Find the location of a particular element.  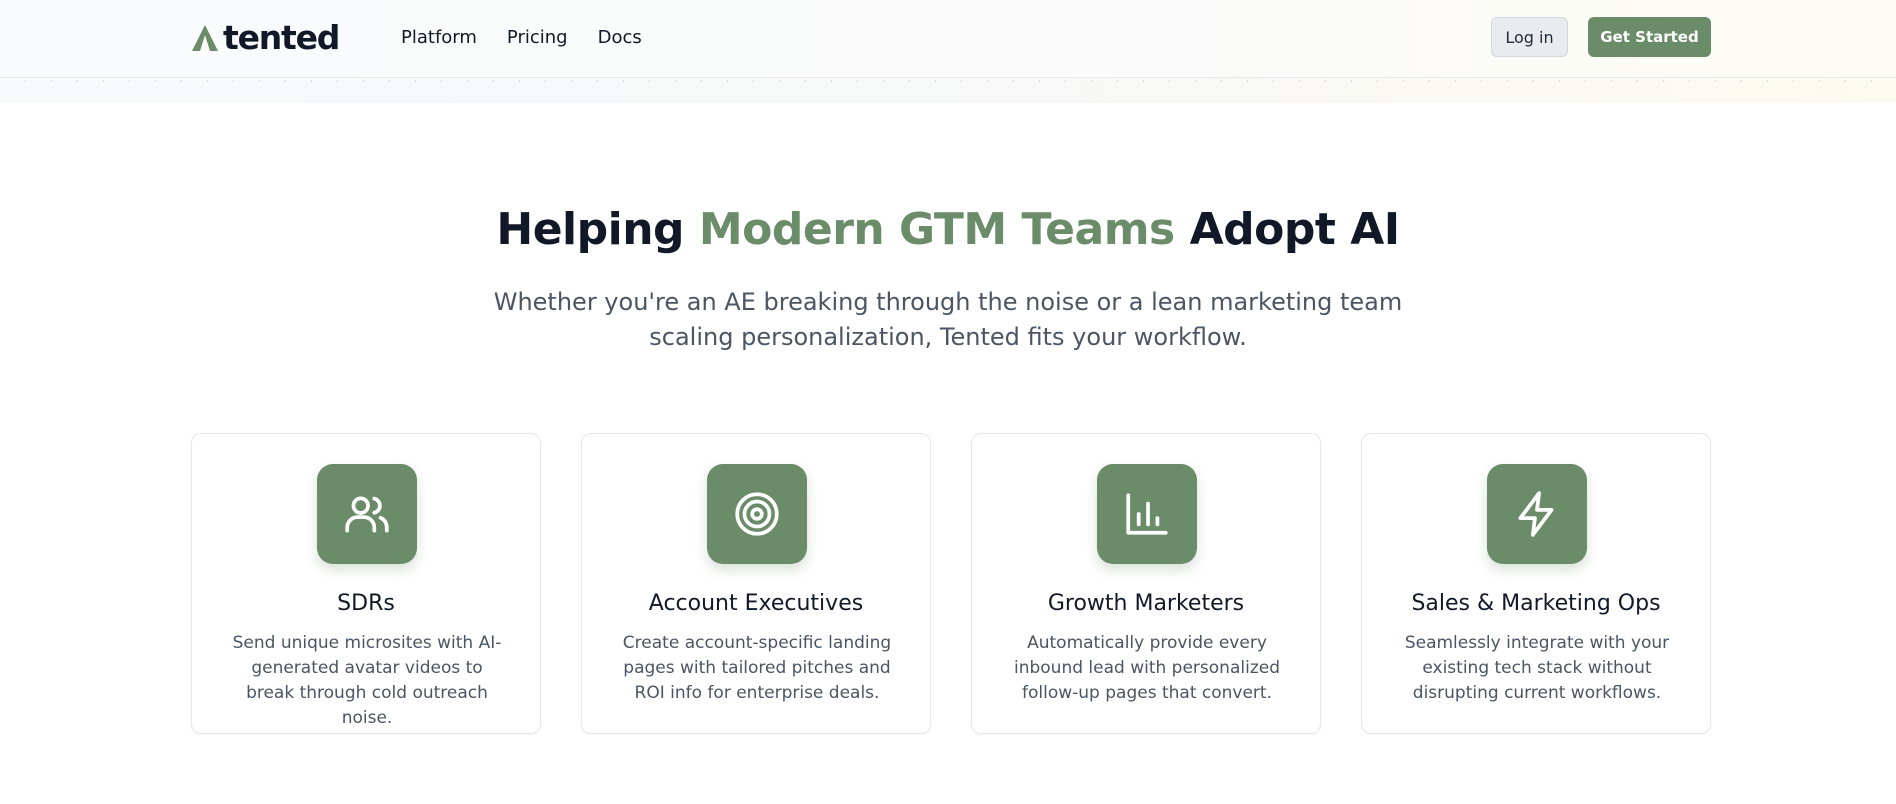

card-title: Growth Marketers is located at coordinates (1146, 603).